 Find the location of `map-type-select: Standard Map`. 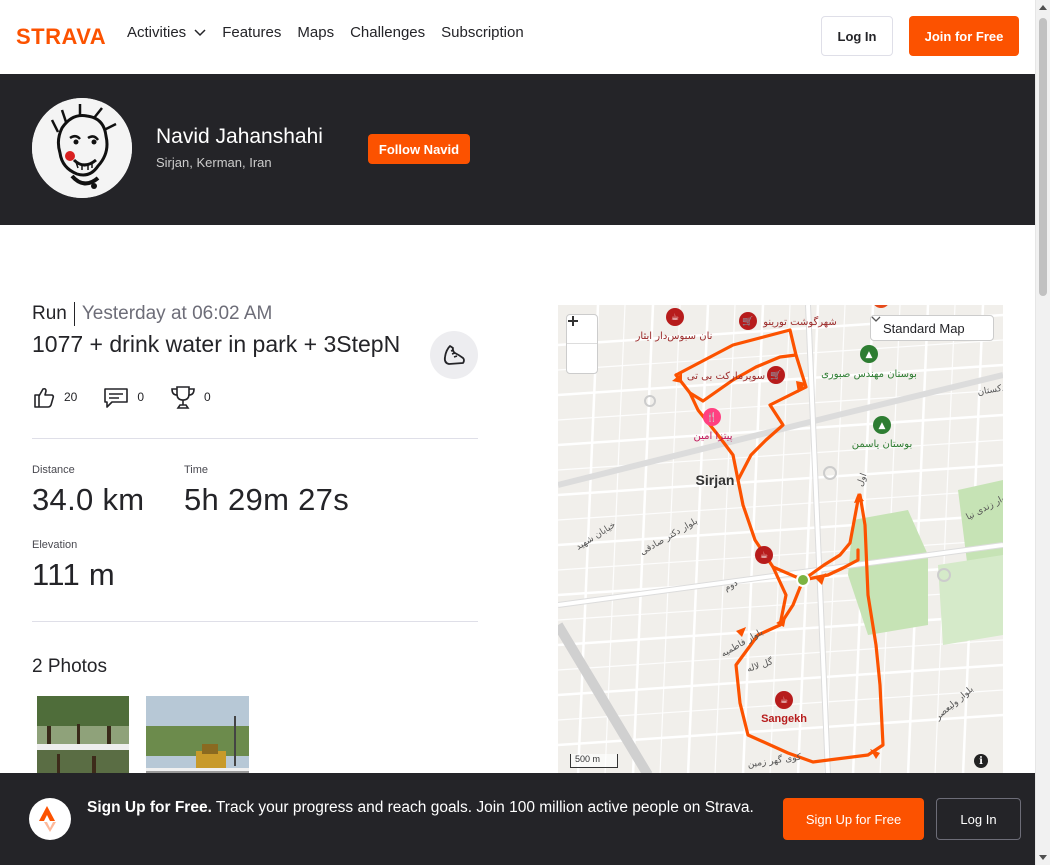

map-type-select: Standard Map is located at coordinates (932, 328).